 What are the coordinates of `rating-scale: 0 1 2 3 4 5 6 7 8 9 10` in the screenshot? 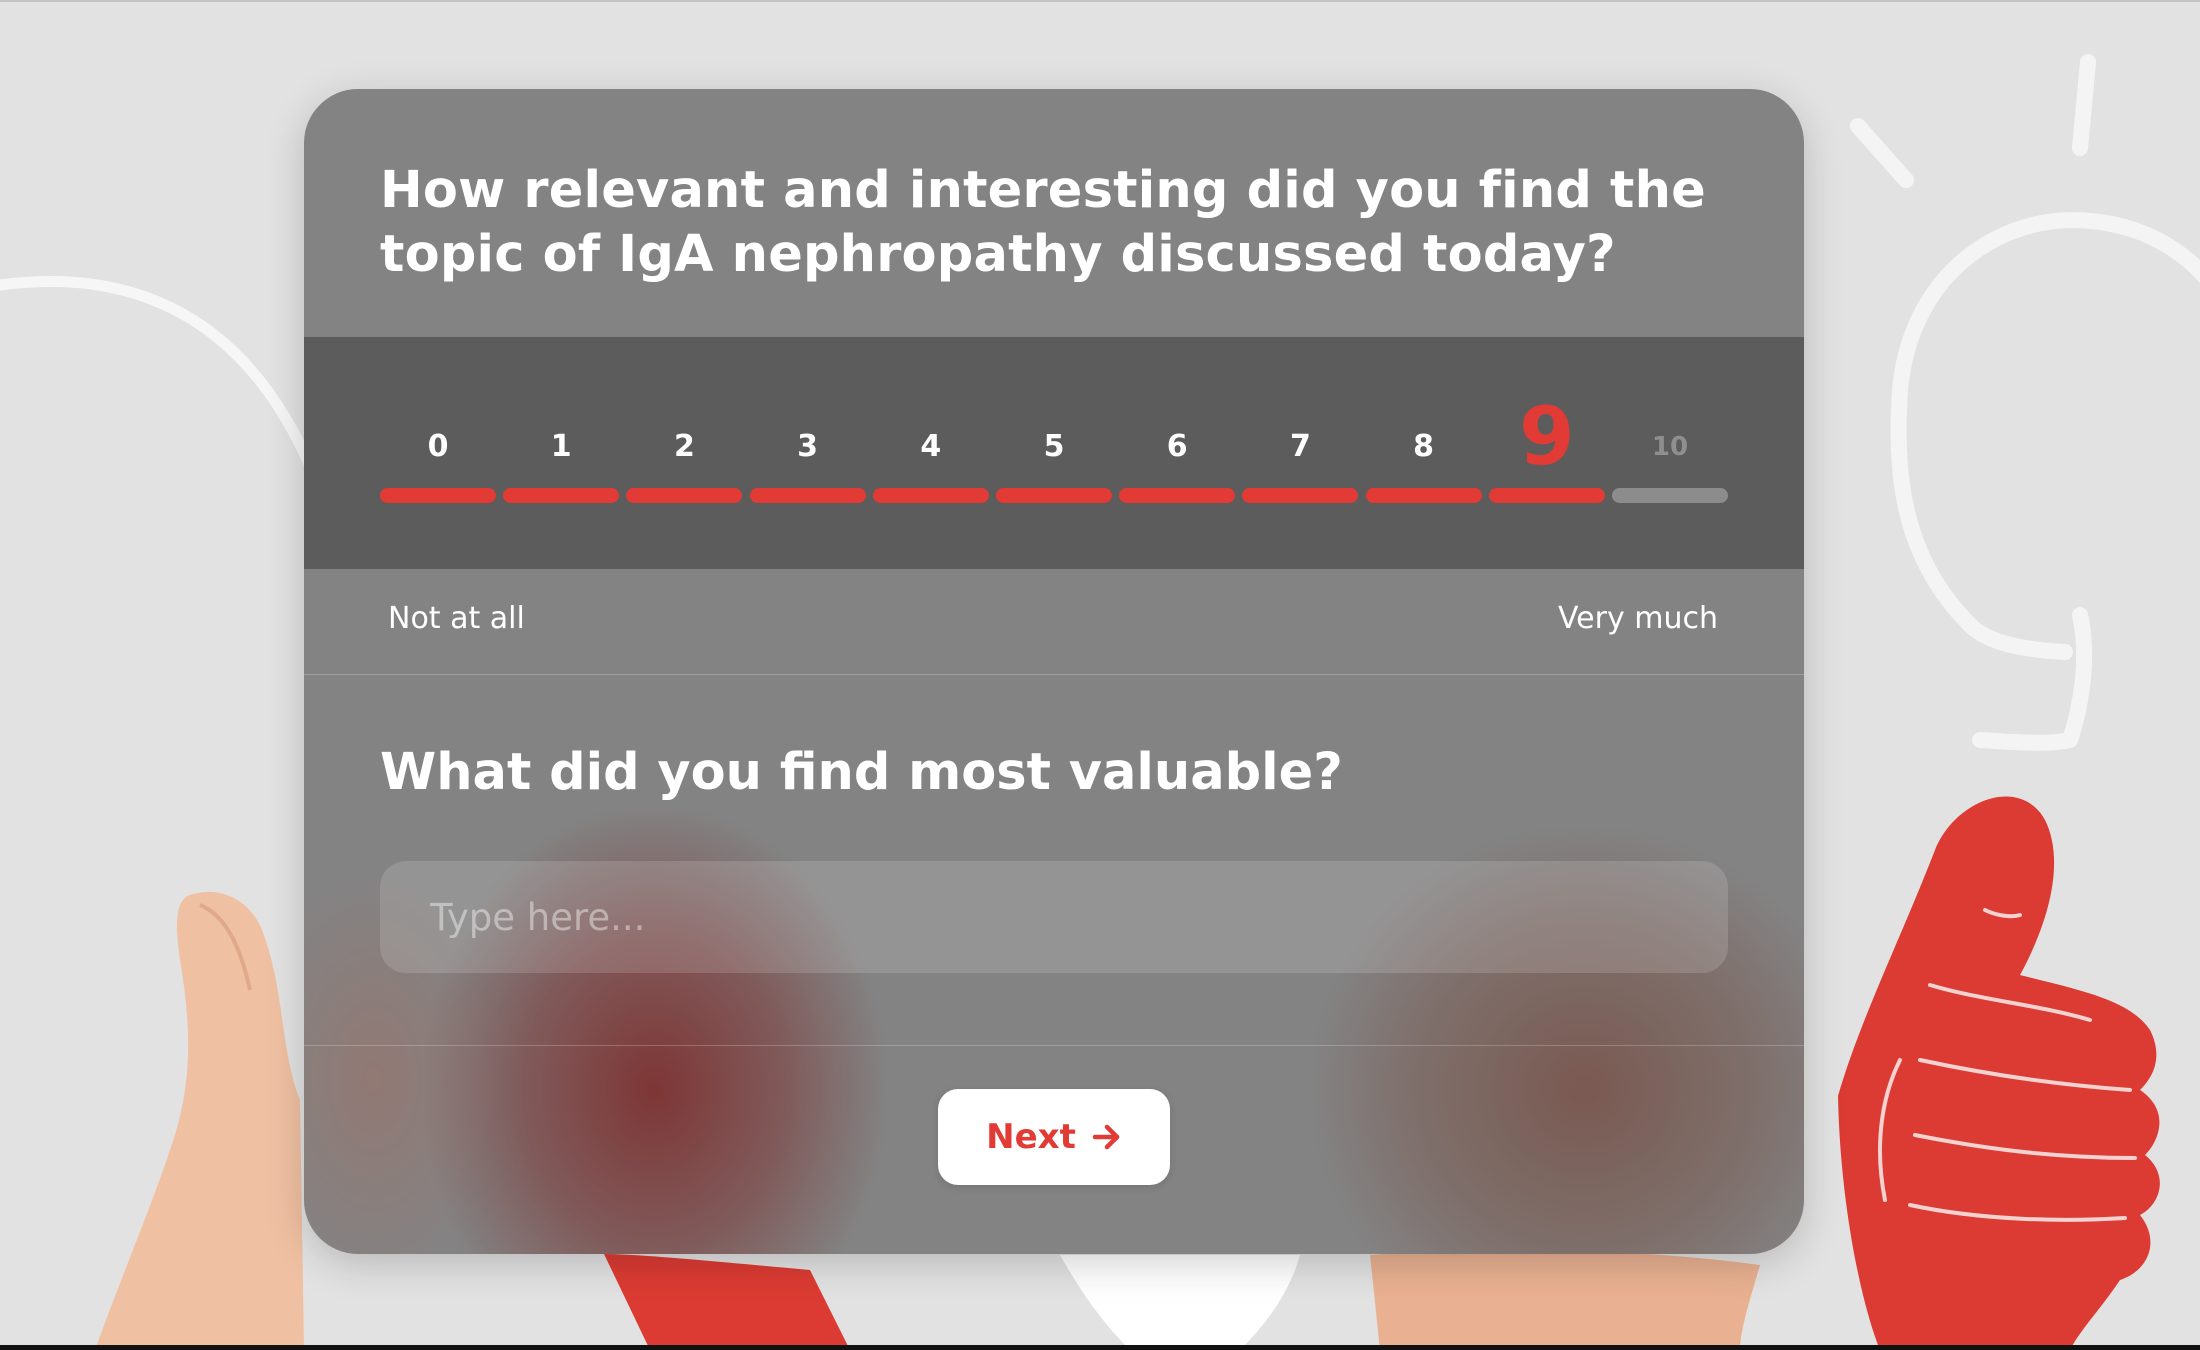 It's located at (1054, 453).